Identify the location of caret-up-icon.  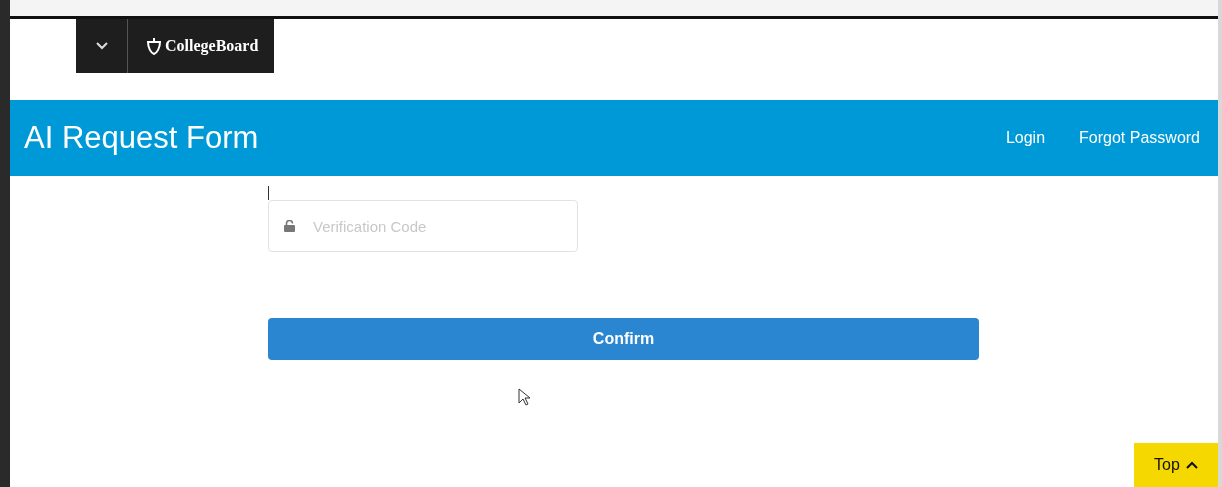
(1191, 465).